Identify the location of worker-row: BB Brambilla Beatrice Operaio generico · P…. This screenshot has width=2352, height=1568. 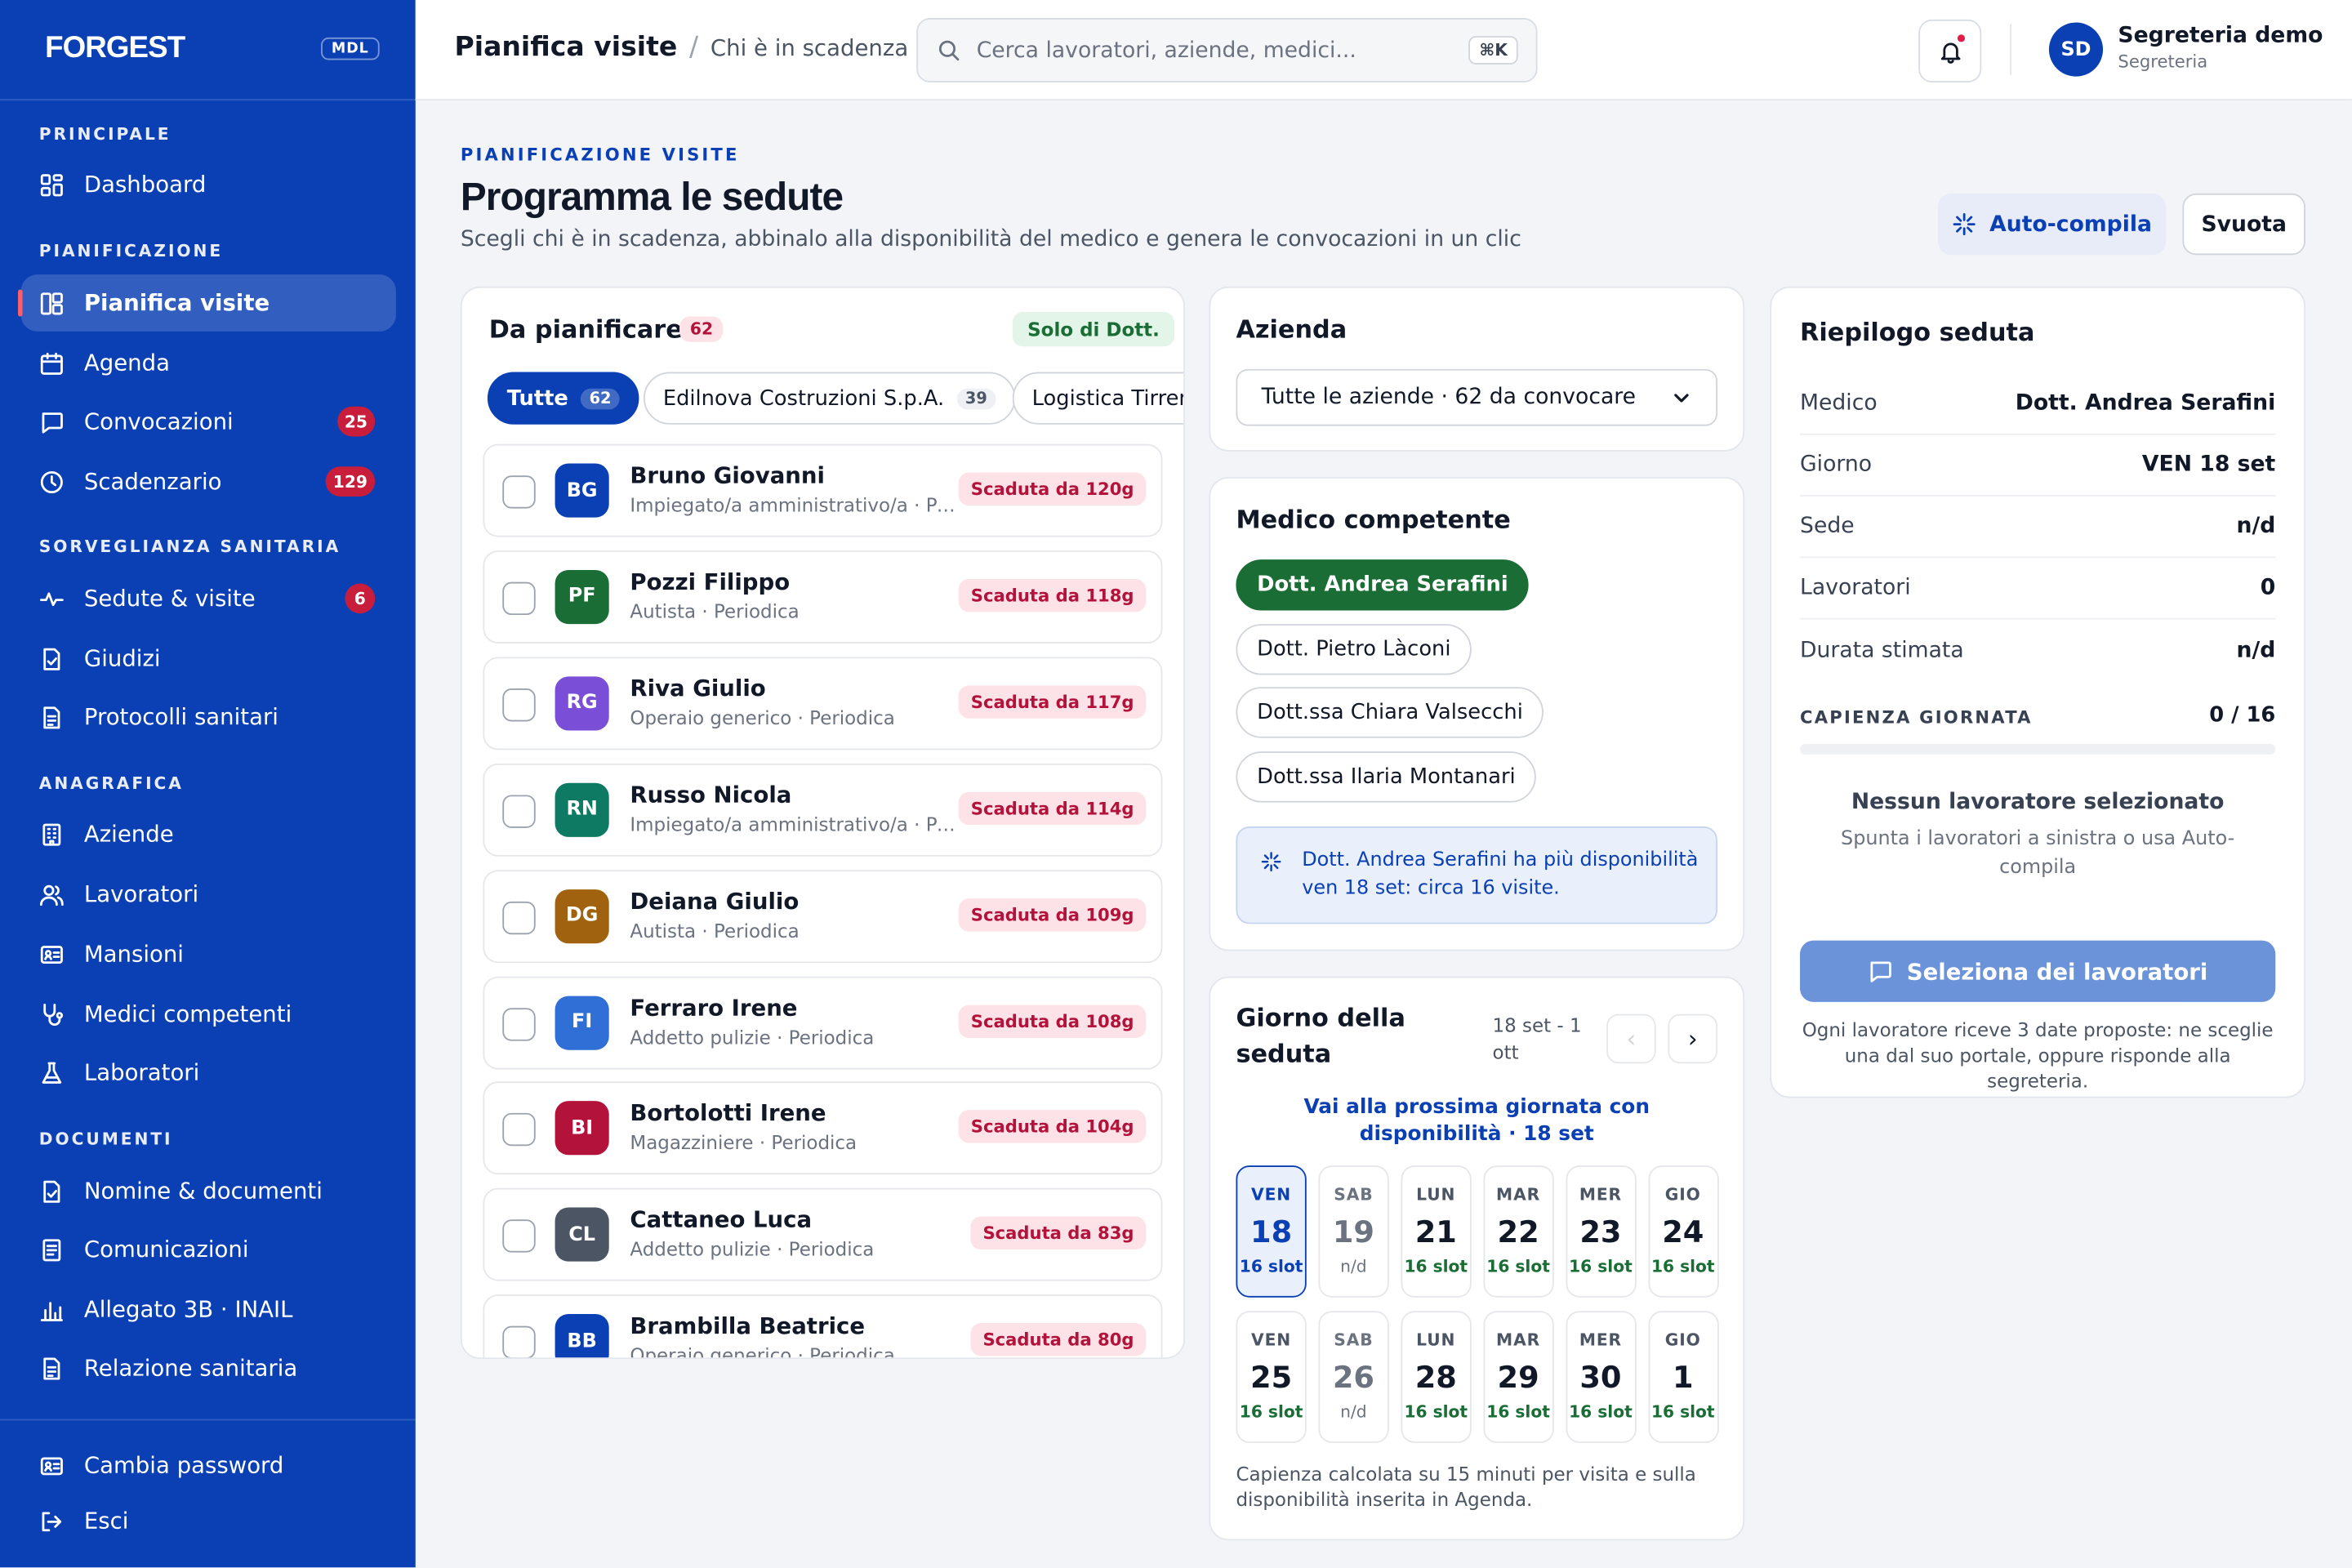
(823, 1326).